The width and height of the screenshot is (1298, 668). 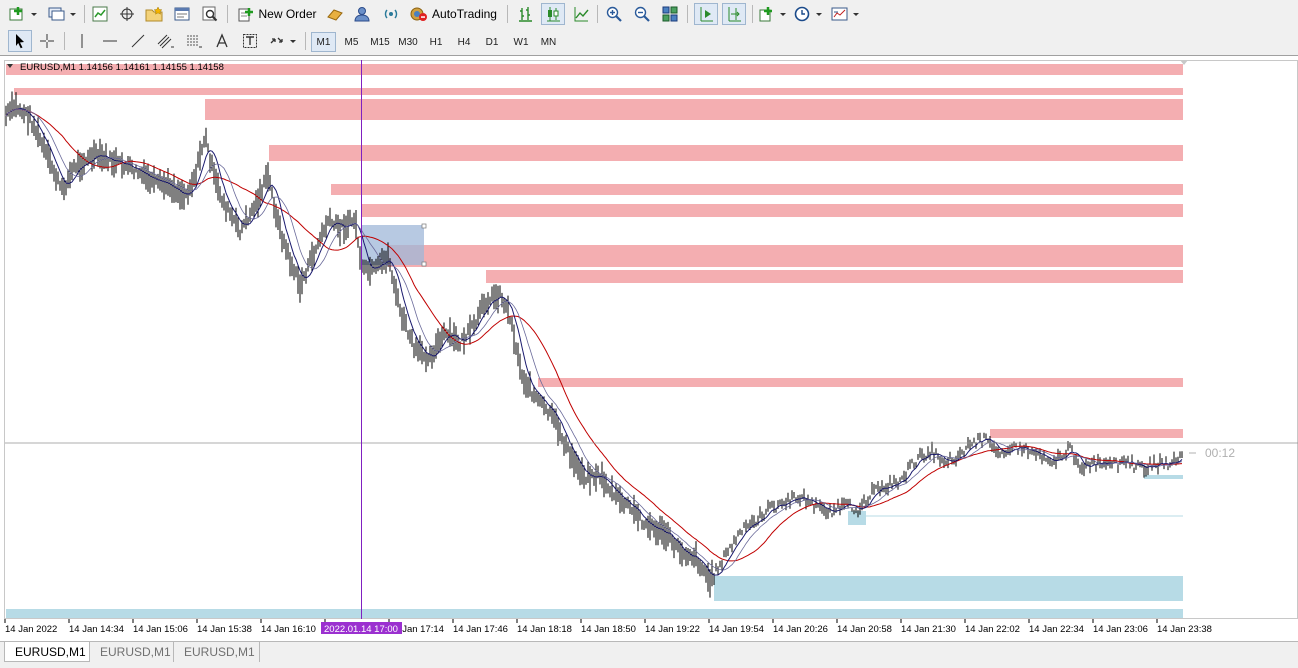 I want to click on time-axis-label: 14 Jan 17:46, so click(x=480, y=629).